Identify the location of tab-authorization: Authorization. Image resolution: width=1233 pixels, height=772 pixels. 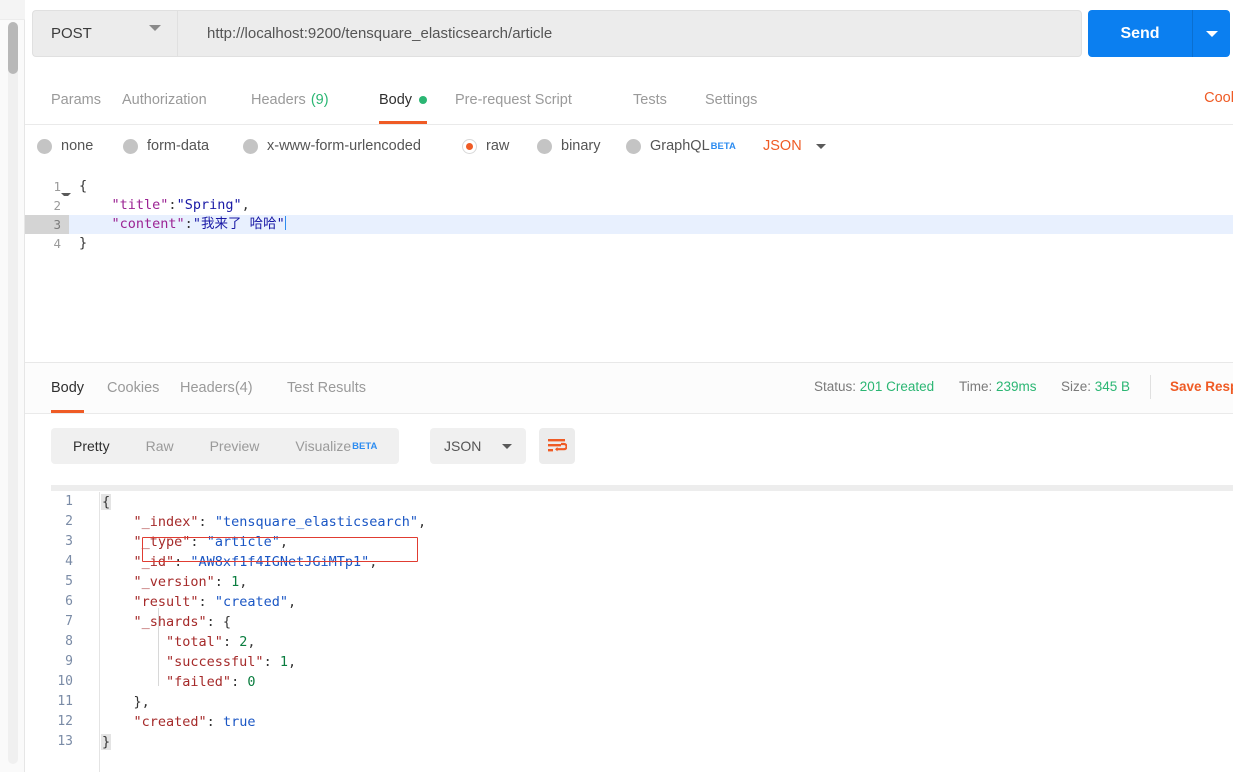
(164, 100).